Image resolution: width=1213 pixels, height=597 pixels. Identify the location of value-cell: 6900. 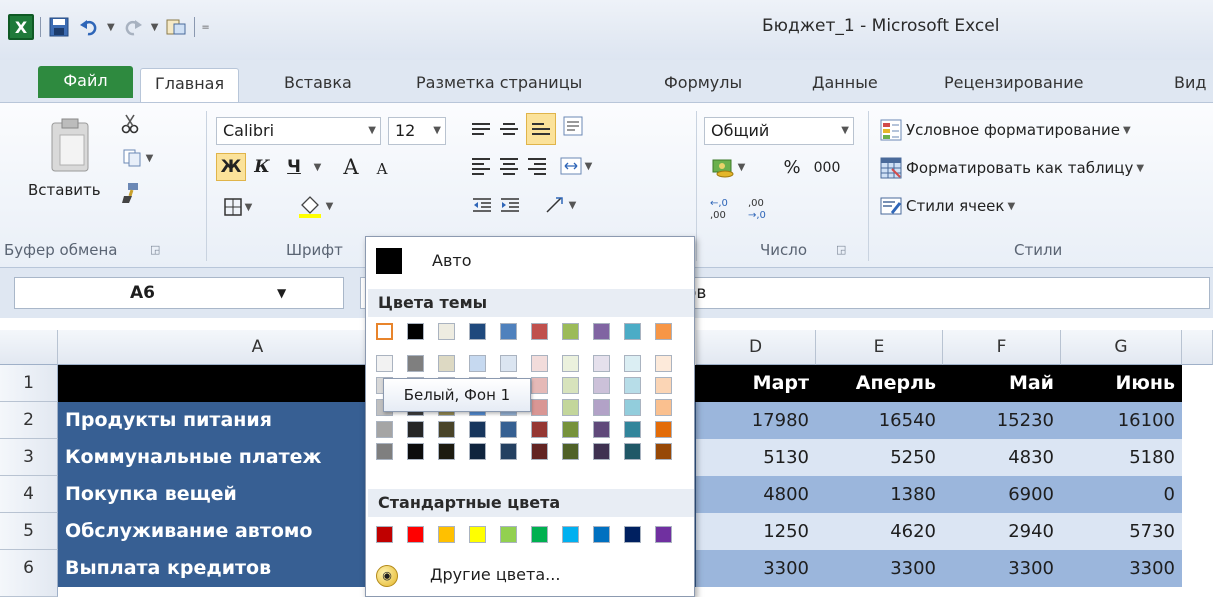
(1002, 494).